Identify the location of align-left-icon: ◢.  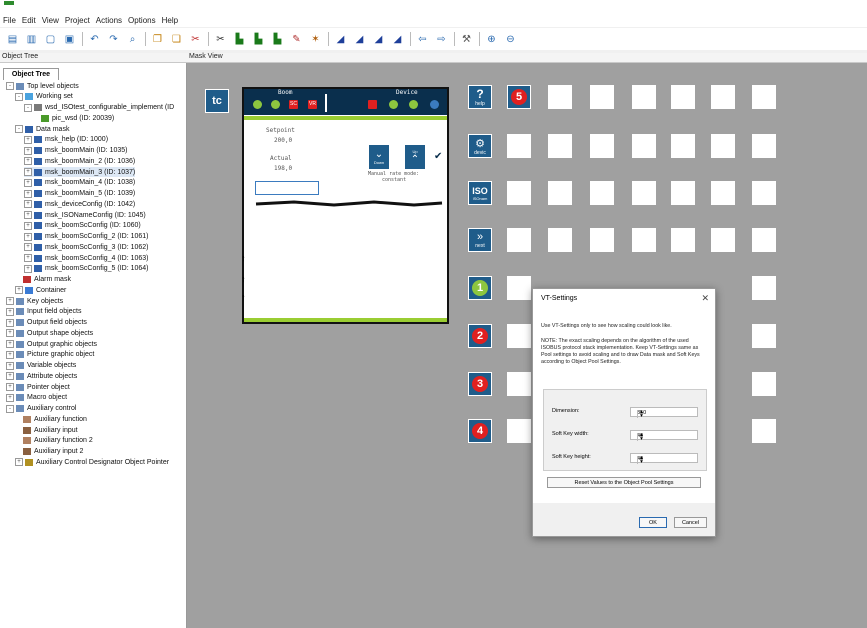
(340, 39).